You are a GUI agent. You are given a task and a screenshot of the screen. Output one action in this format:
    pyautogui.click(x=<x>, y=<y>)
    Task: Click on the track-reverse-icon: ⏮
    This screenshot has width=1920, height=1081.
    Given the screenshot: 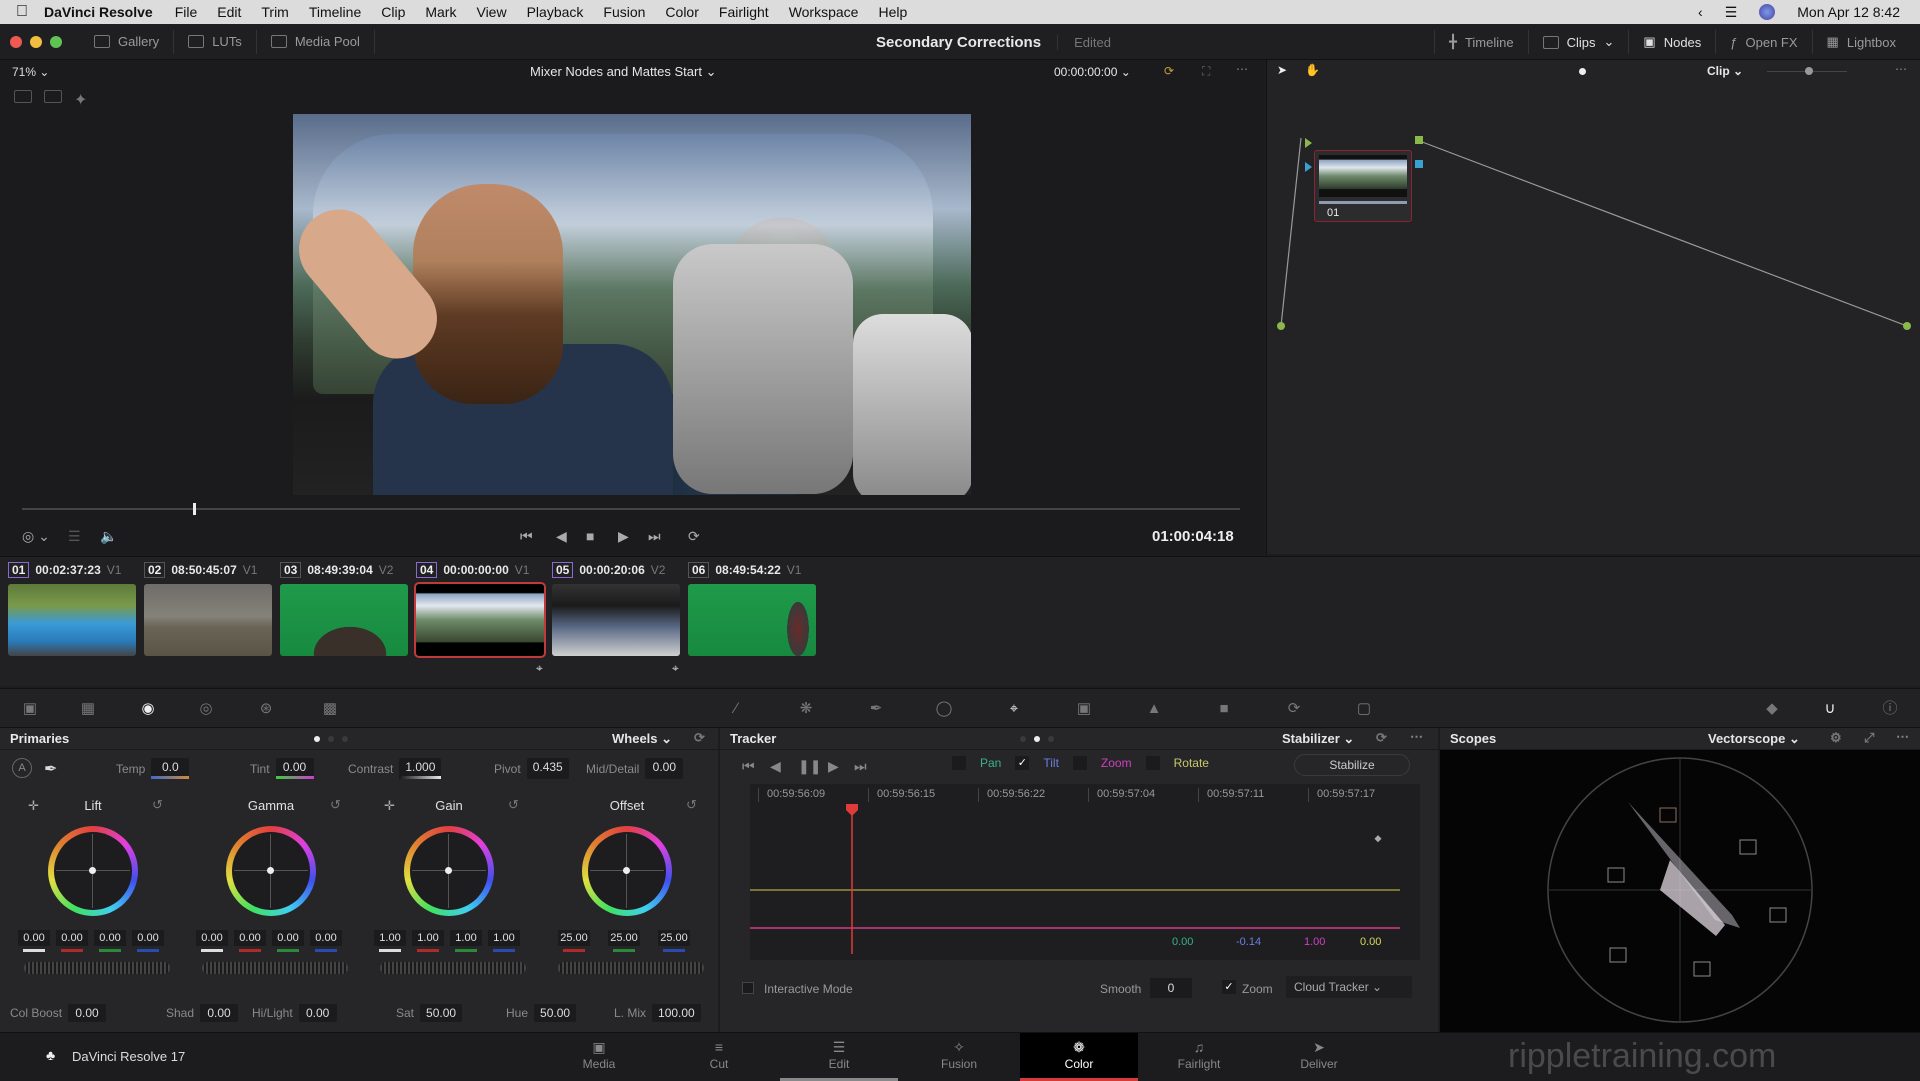 What is the action you would take?
    pyautogui.click(x=748, y=766)
    